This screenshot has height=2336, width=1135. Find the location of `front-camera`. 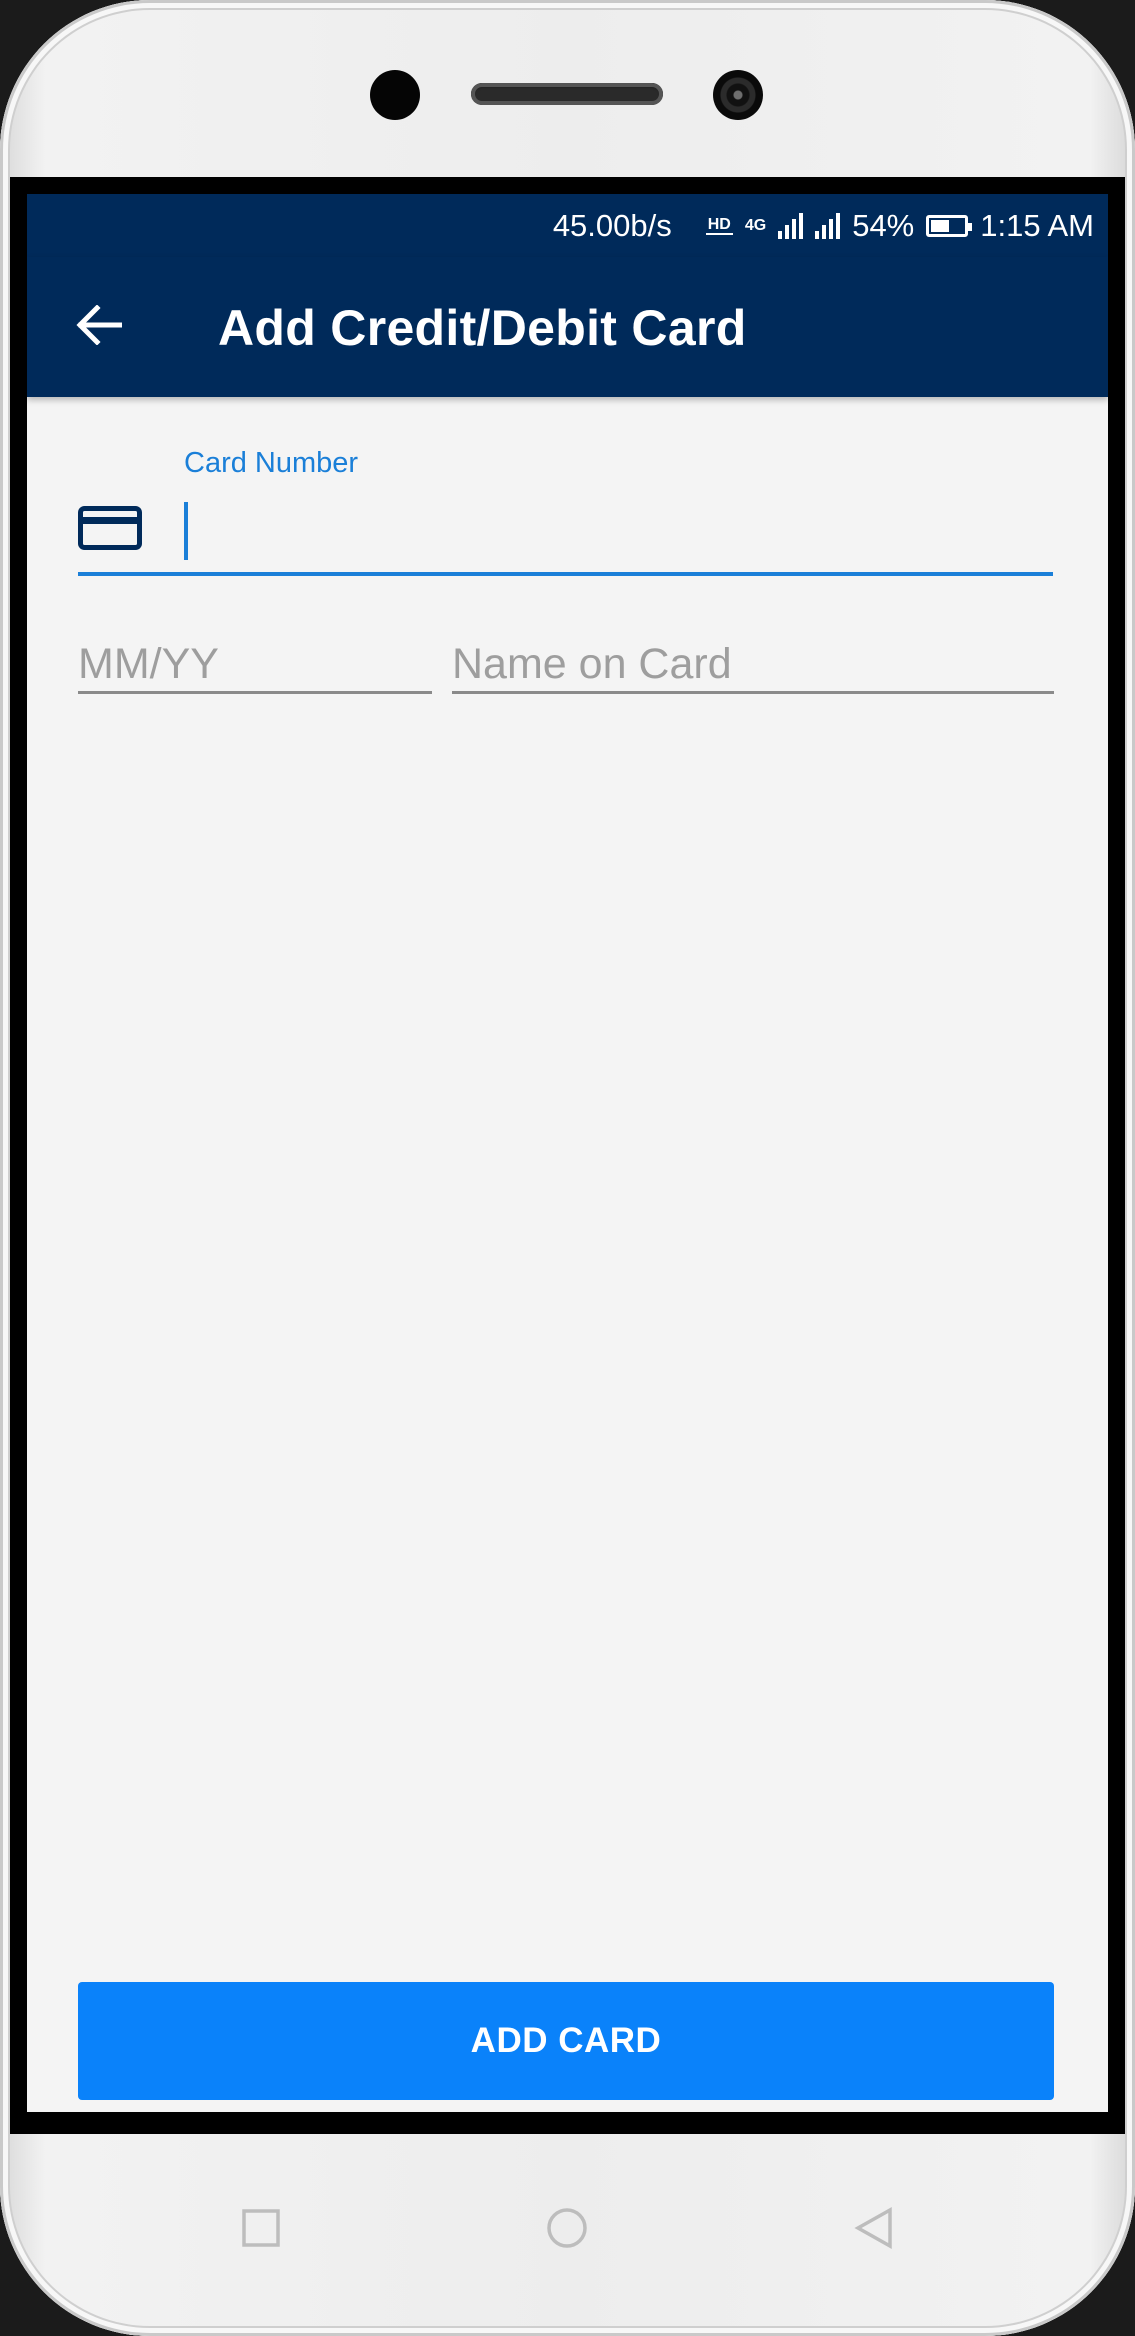

front-camera is located at coordinates (738, 95).